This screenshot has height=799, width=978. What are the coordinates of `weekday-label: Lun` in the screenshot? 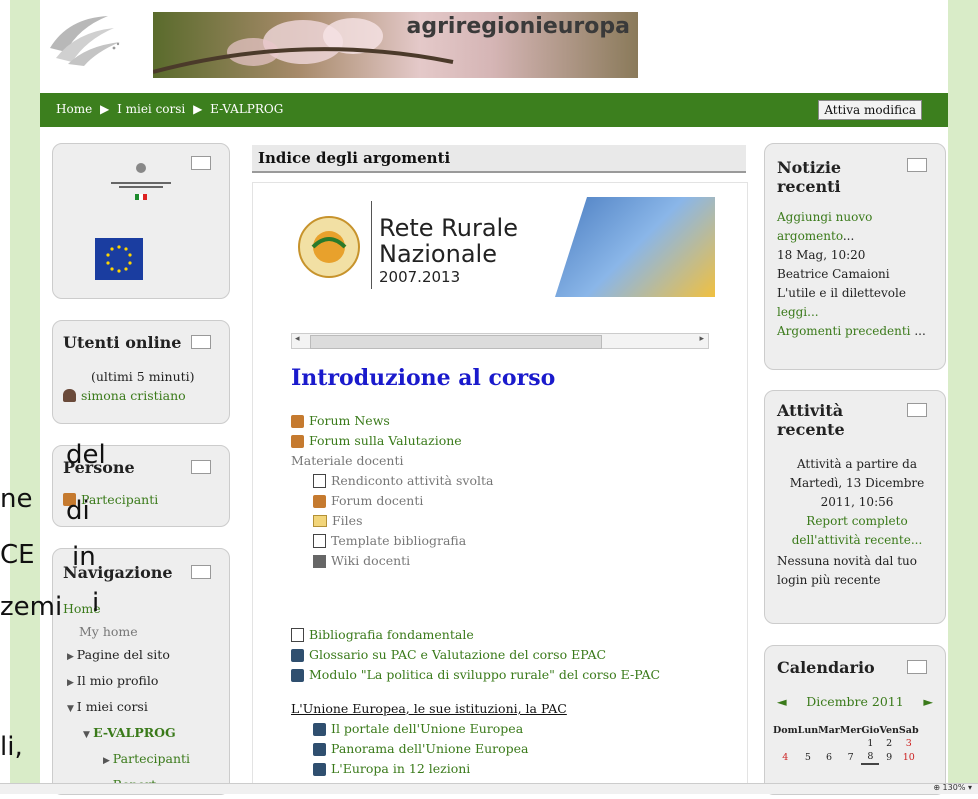 It's located at (808, 730).